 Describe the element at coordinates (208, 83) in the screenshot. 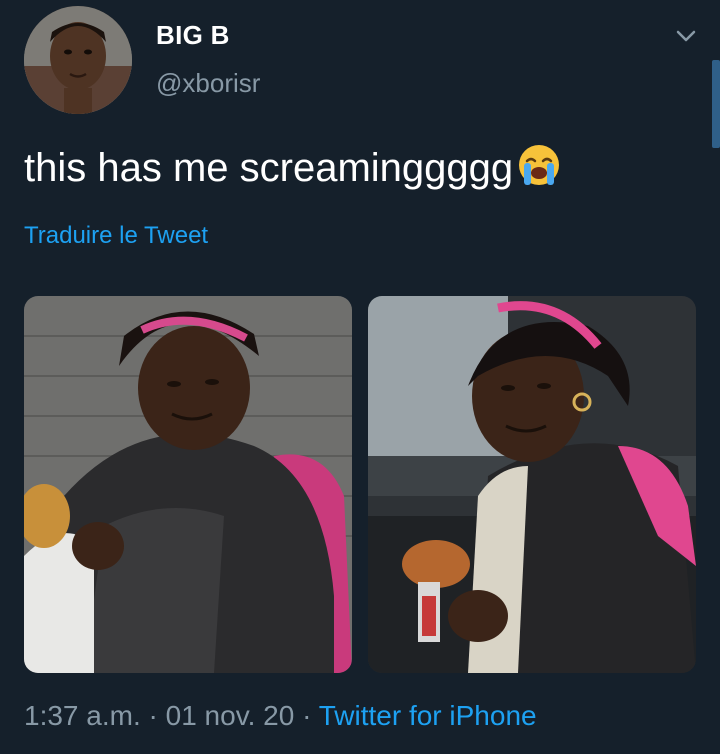

I see `user-handle: @xborisr` at that location.